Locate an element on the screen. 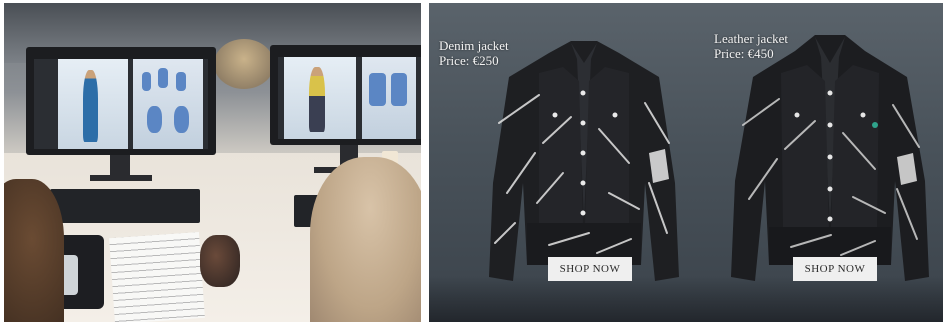  monitor-right-screen is located at coordinates (349, 98).